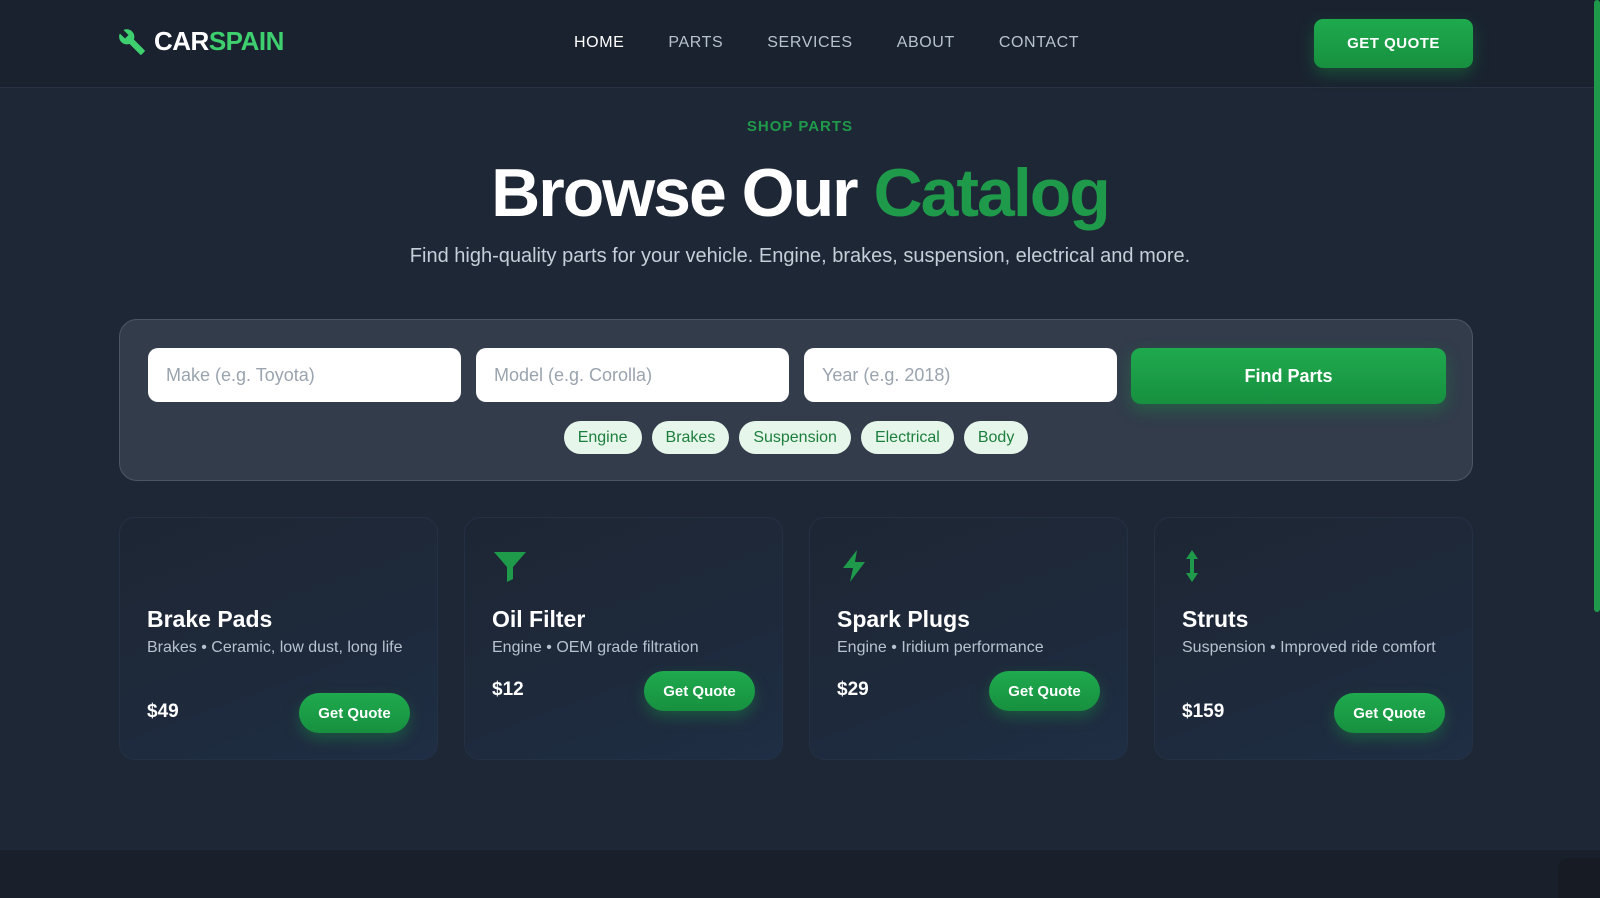 The image size is (1600, 898). Describe the element at coordinates (903, 619) in the screenshot. I see `product-title: Spark Plugs` at that location.